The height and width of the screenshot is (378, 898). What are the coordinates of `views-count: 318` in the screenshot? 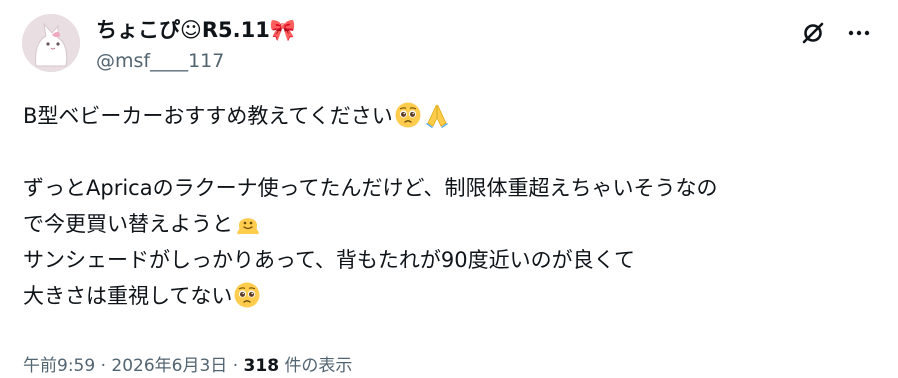 It's located at (261, 366).